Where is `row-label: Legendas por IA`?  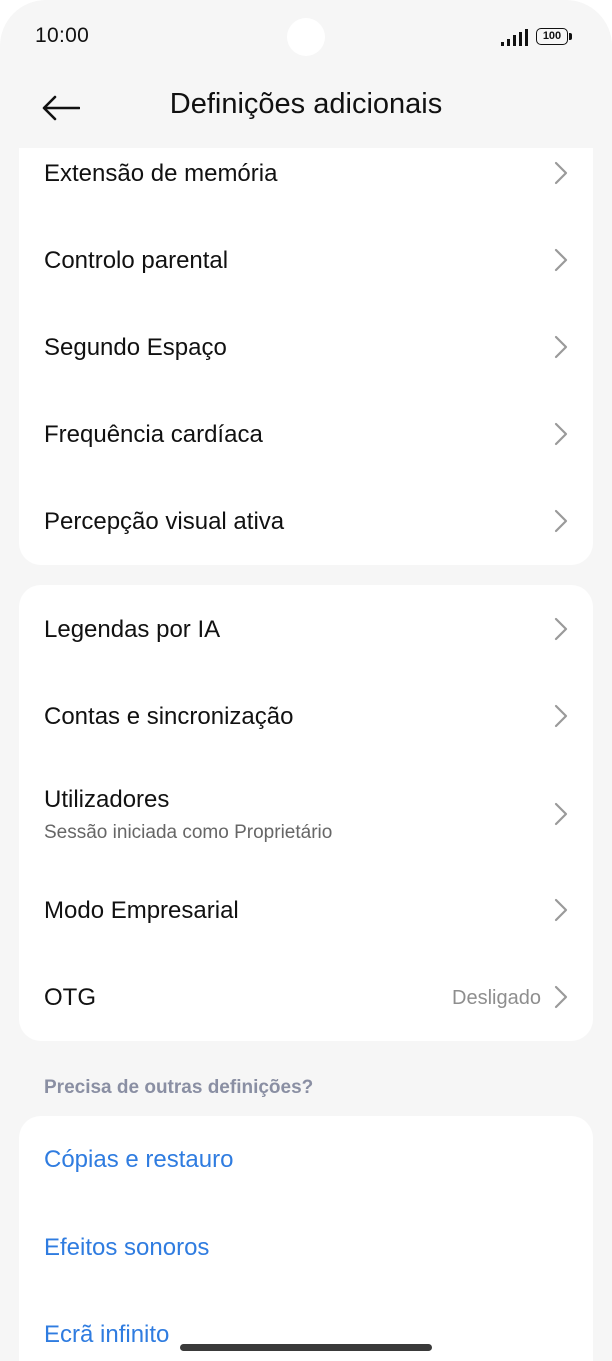
row-label: Legendas por IA is located at coordinates (132, 629).